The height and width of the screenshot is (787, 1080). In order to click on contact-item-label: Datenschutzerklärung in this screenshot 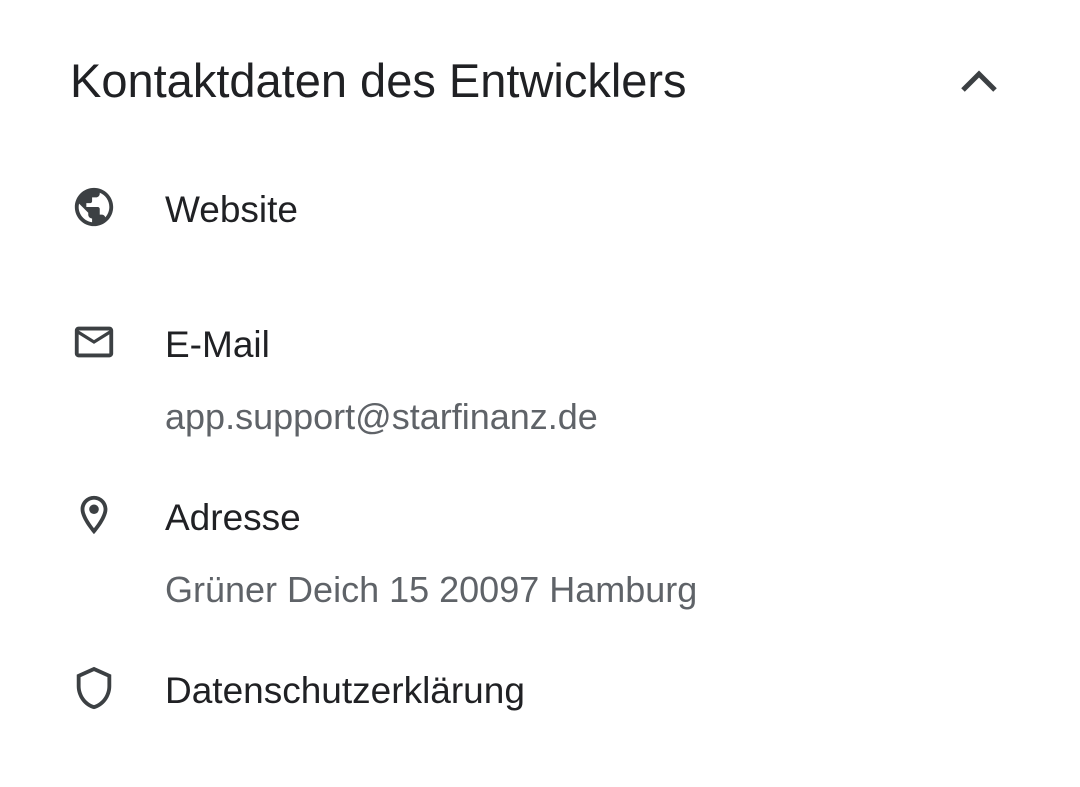, I will do `click(345, 690)`.